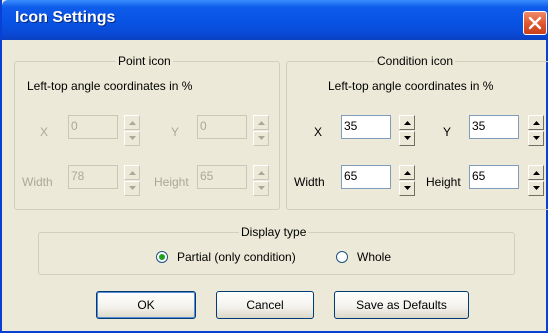  I want to click on condition-height-down-button, so click(536, 188).